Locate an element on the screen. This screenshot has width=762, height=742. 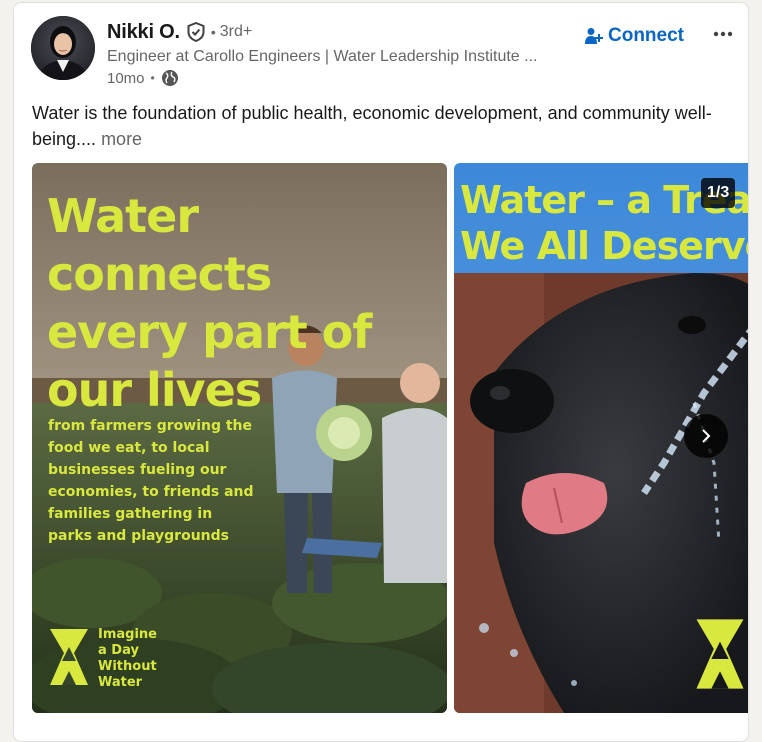
carousel-next-button is located at coordinates (706, 436).